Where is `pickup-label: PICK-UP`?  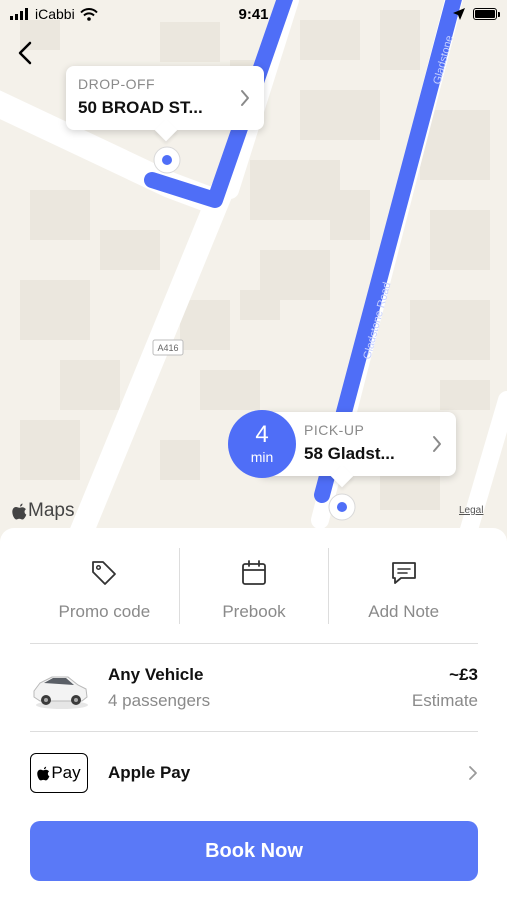
pickup-label: PICK-UP is located at coordinates (334, 430).